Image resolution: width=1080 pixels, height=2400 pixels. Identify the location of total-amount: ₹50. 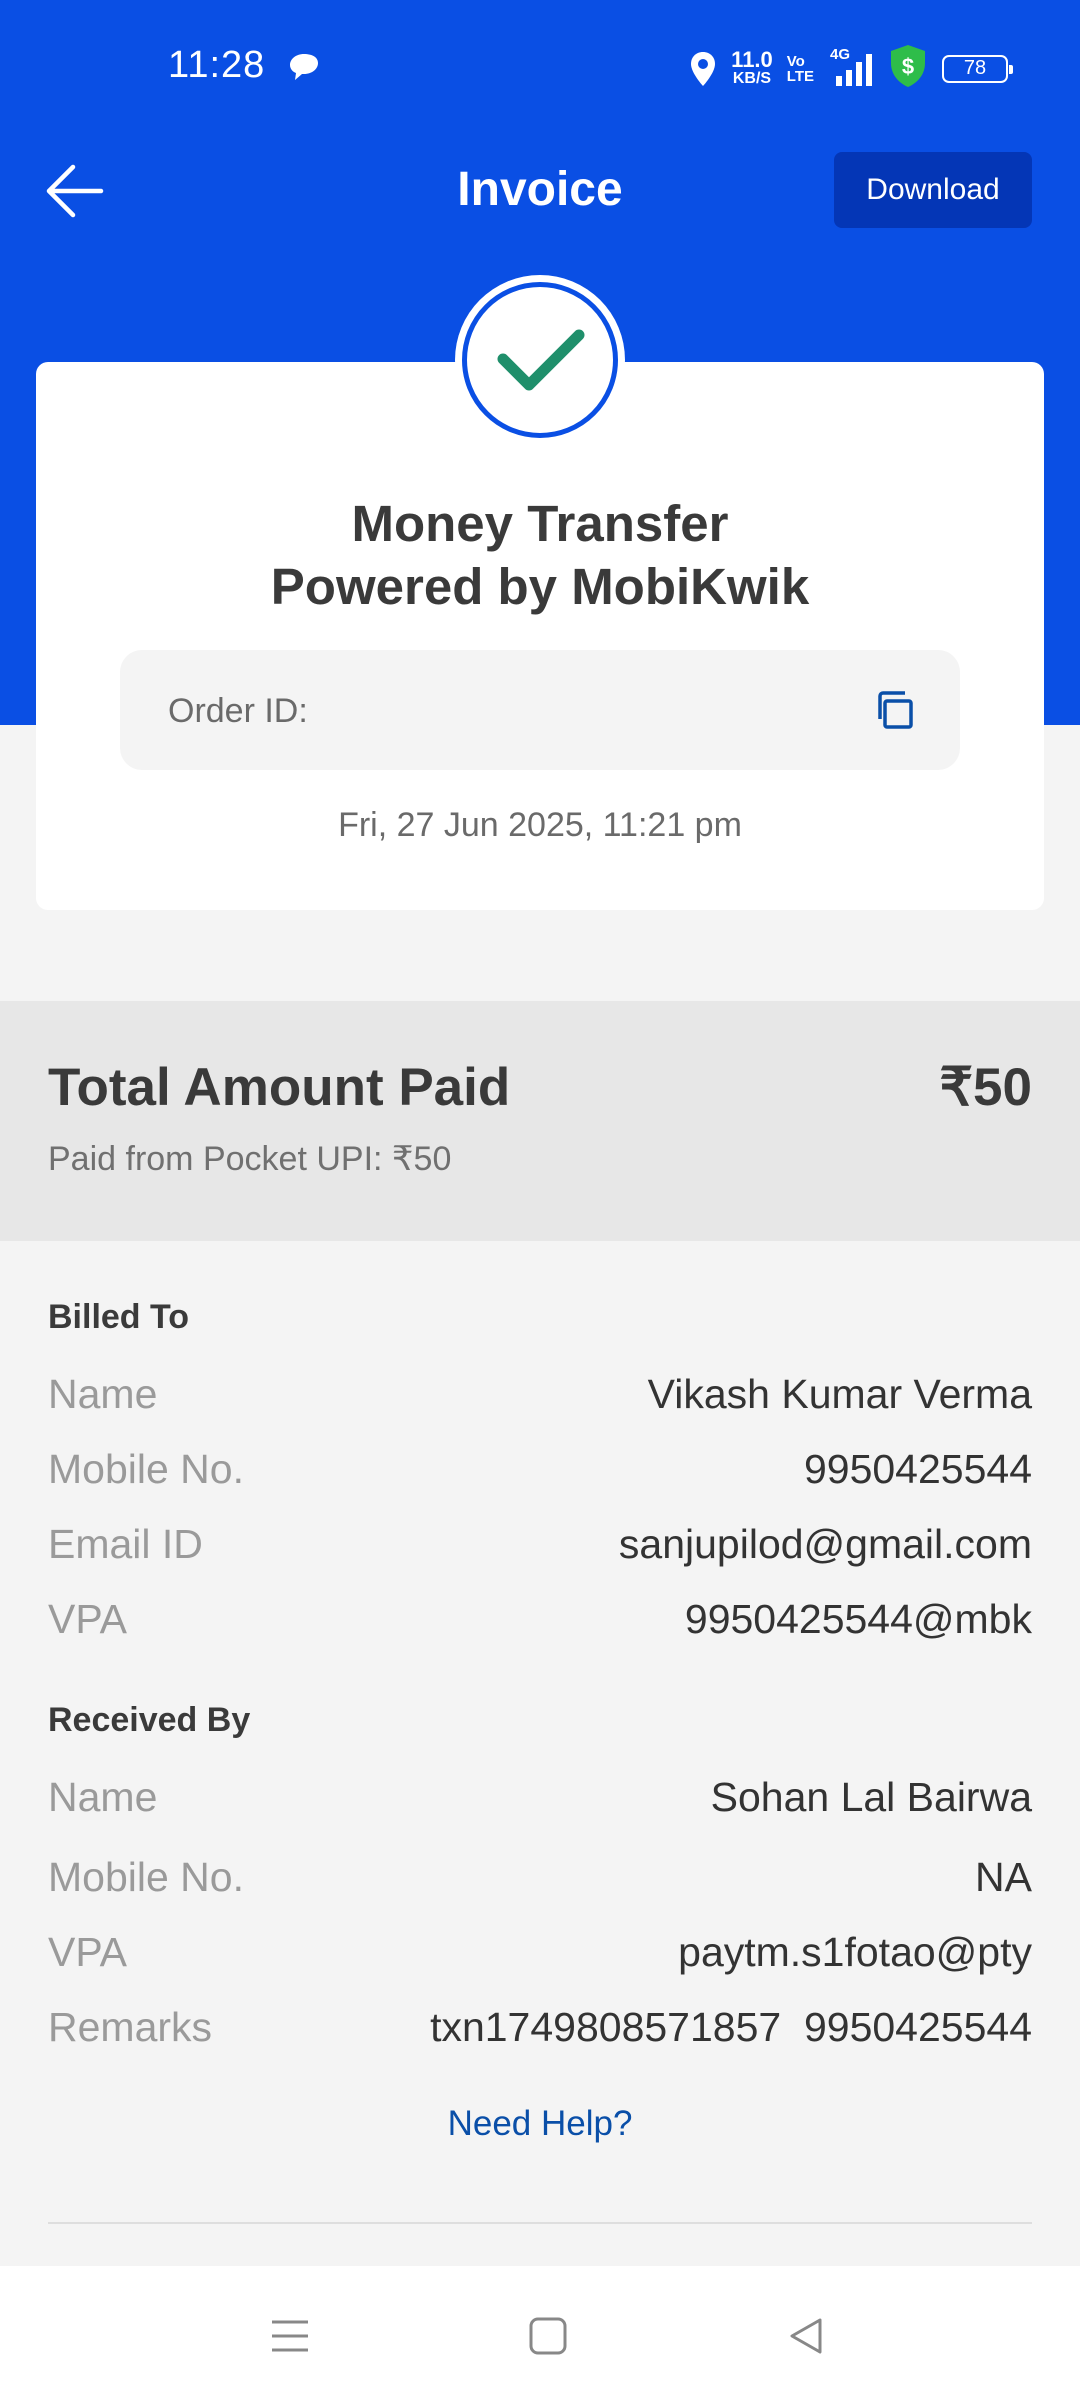
(985, 1087).